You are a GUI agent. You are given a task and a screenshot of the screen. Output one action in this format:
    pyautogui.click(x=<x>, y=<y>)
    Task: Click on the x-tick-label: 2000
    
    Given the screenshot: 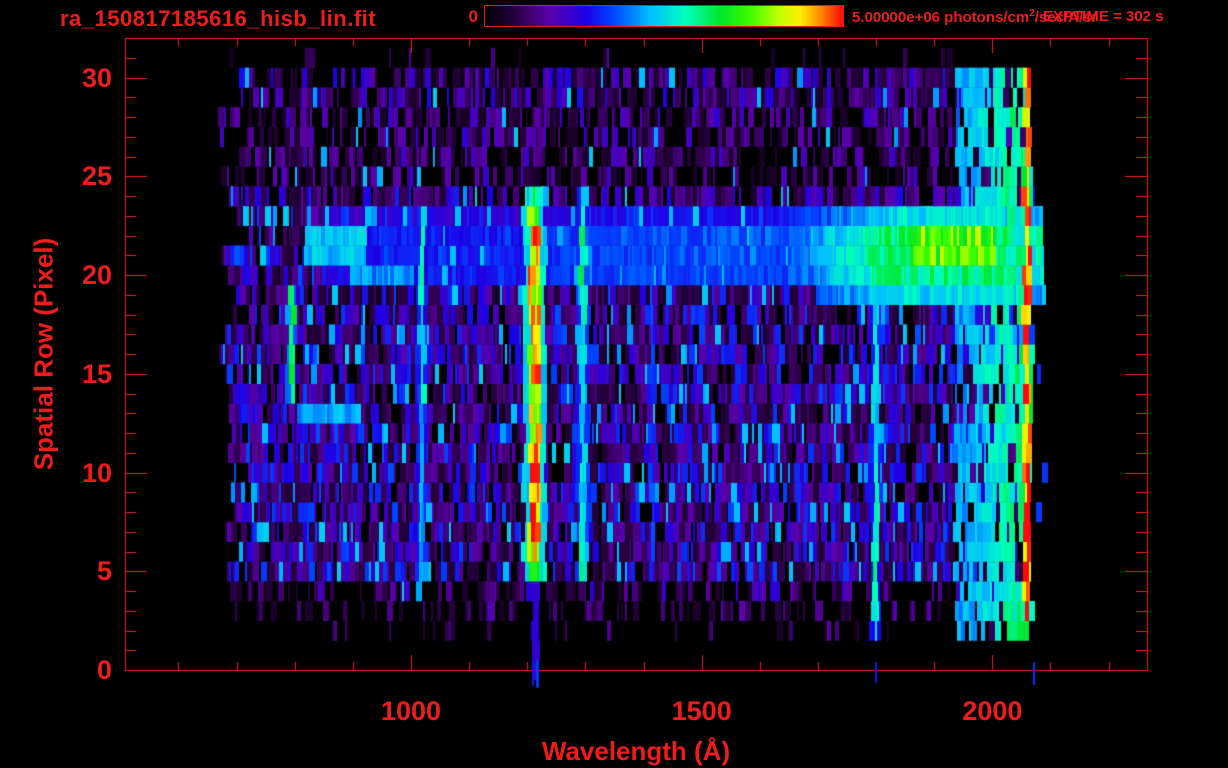 What is the action you would take?
    pyautogui.click(x=992, y=711)
    